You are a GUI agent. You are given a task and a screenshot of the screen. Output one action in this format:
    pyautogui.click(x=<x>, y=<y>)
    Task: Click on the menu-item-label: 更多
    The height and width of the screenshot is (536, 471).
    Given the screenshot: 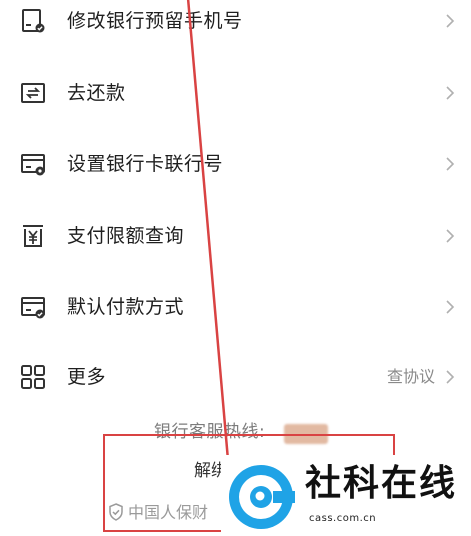 What is the action you would take?
    pyautogui.click(x=87, y=377)
    